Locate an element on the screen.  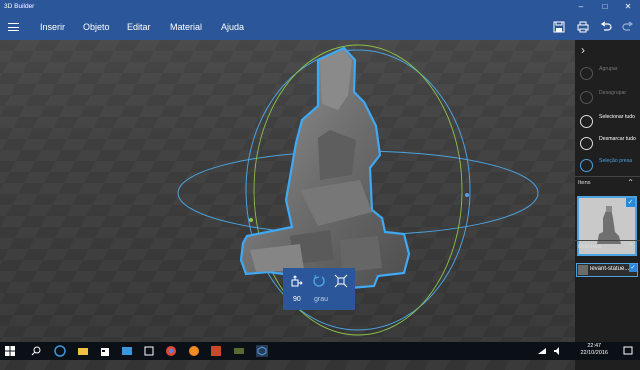
menu-ajuda: Ajuda is located at coordinates (232, 27).